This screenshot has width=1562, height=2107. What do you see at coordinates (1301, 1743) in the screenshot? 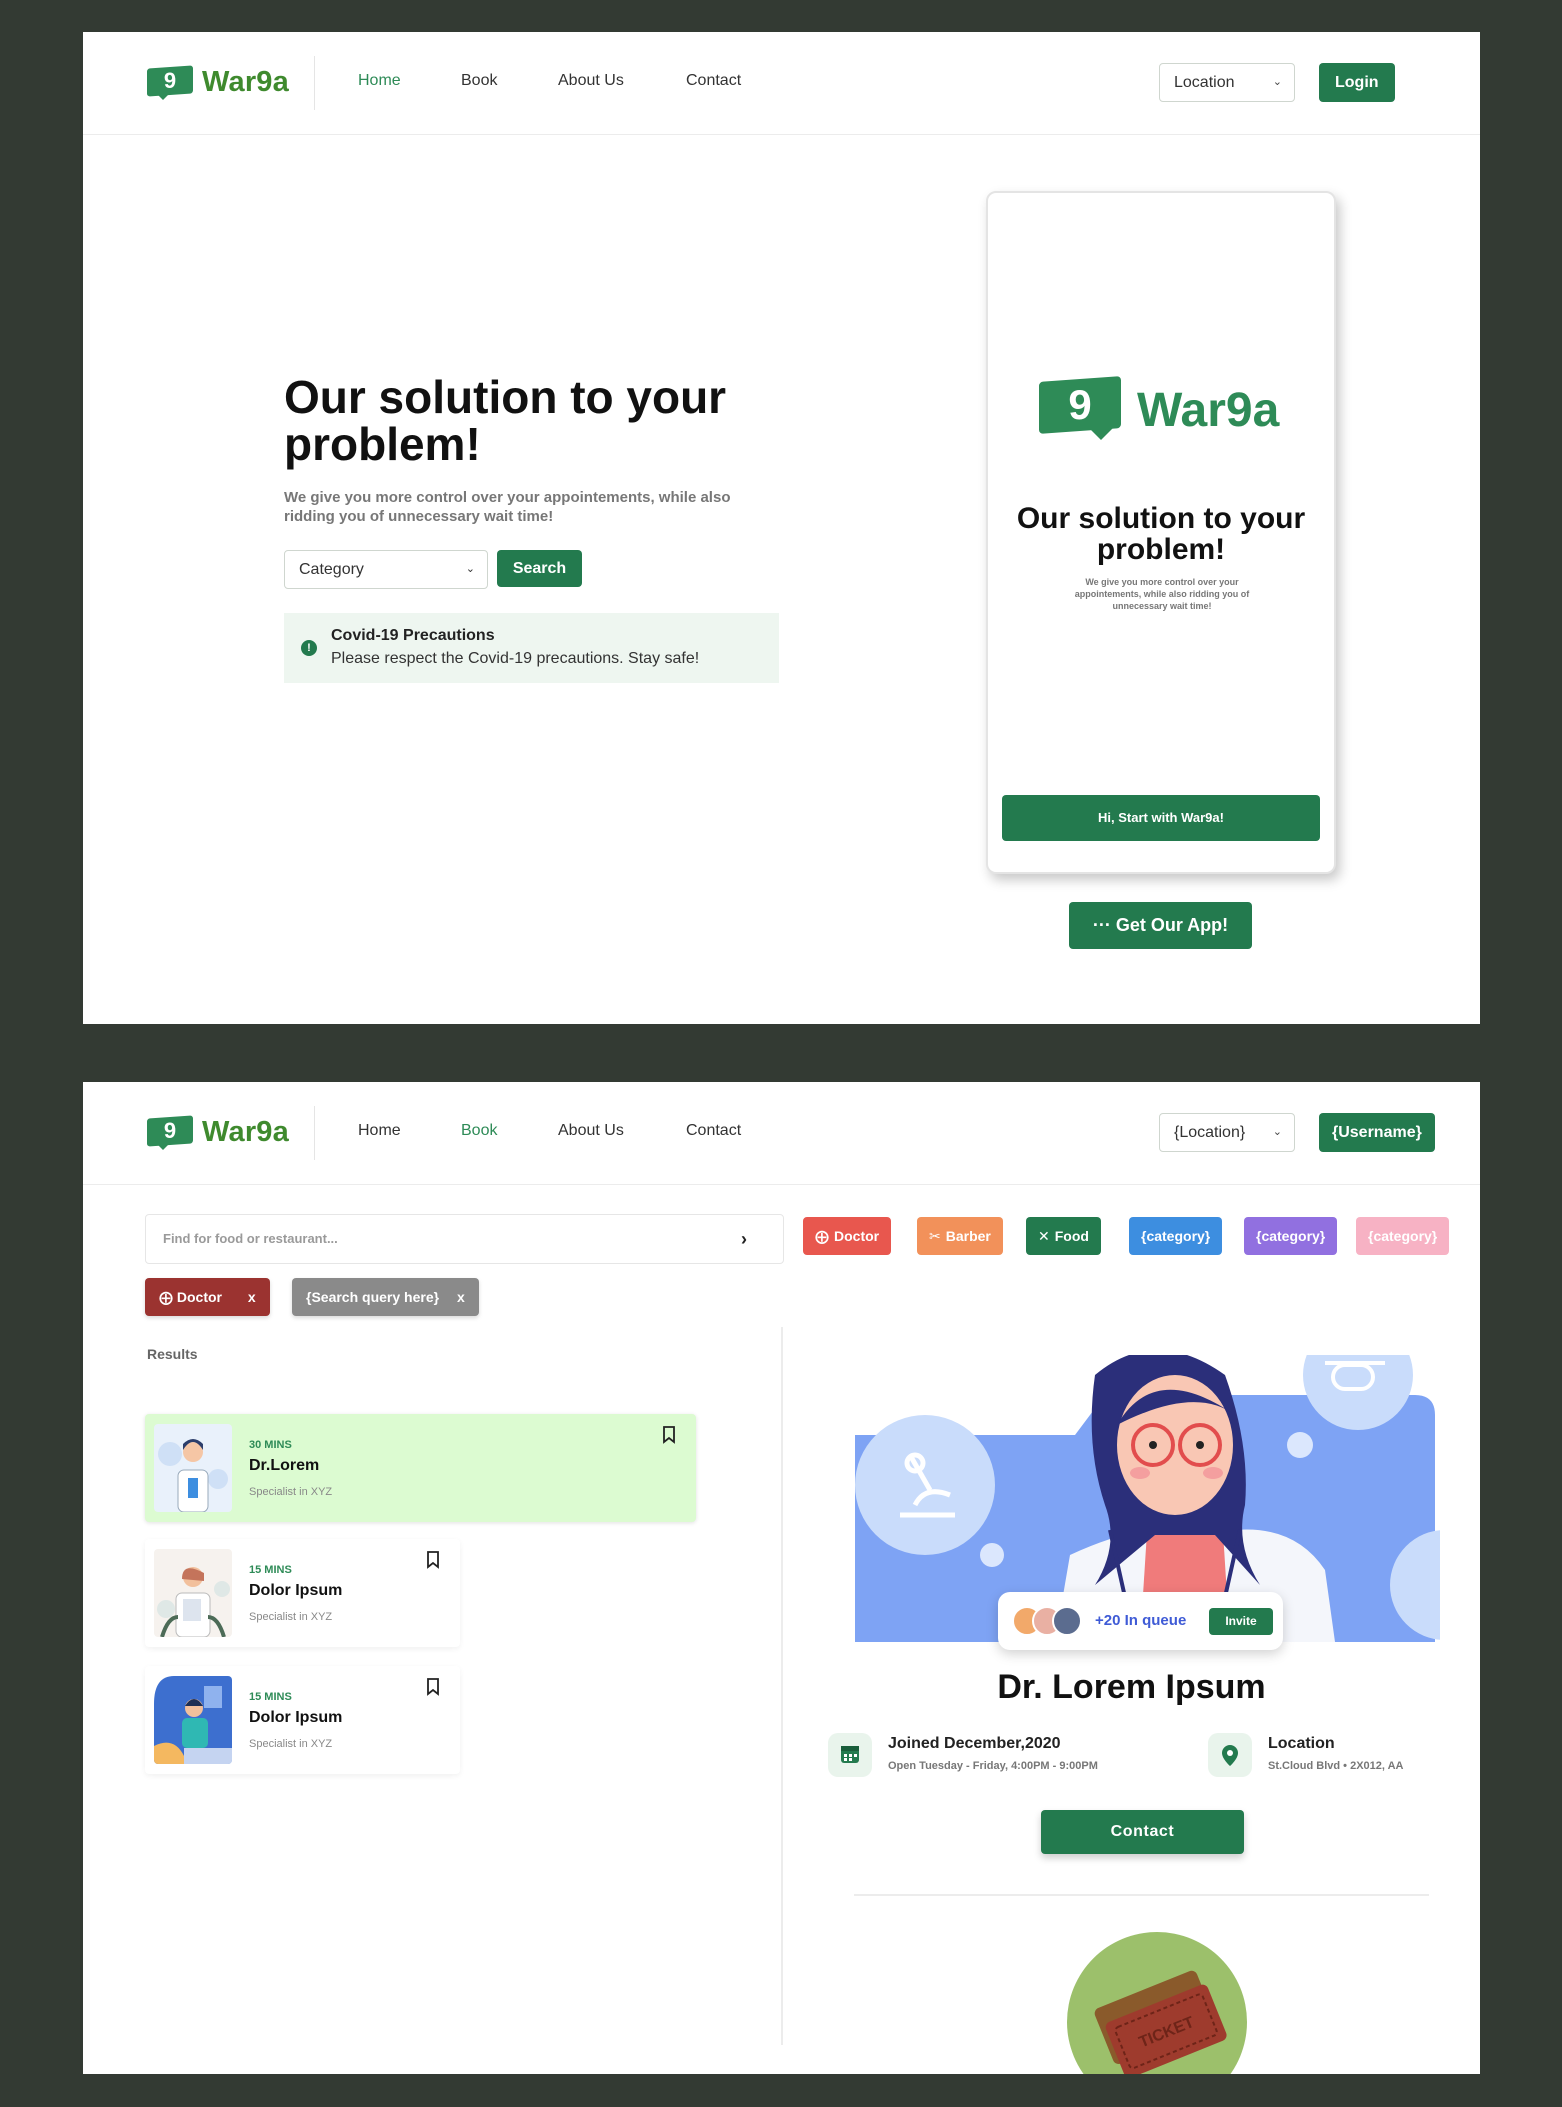
I see `location-title: Location` at bounding box center [1301, 1743].